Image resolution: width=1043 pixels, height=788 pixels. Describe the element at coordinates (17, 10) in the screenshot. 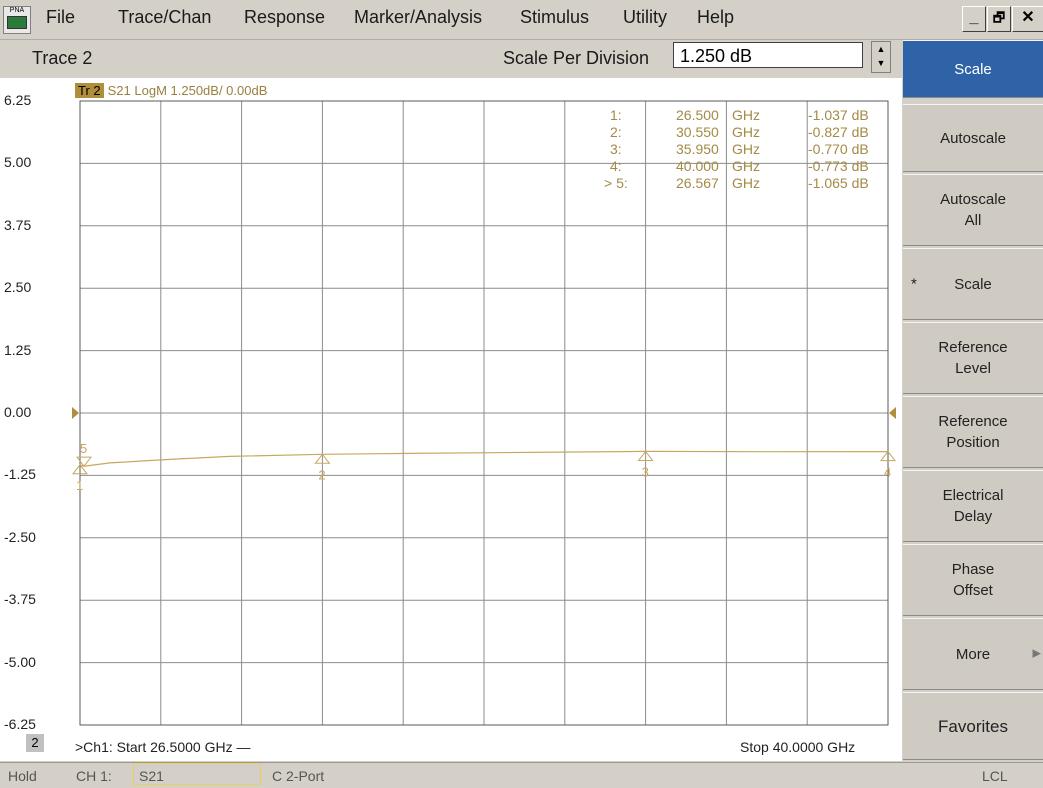

I see `app-icon-label: PNA` at that location.